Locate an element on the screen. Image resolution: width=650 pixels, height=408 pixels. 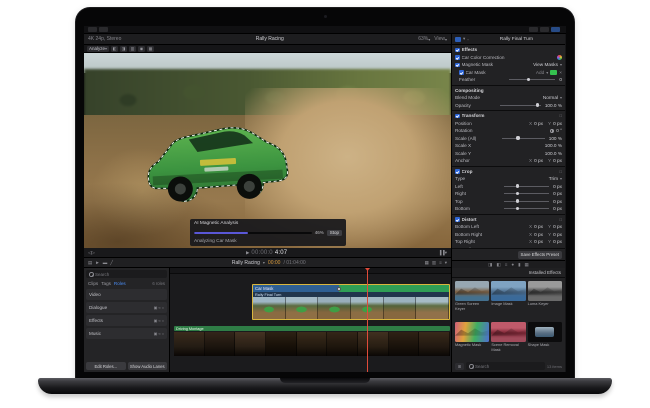
zoom-level-dropdown: 63% is located at coordinates (423, 39).